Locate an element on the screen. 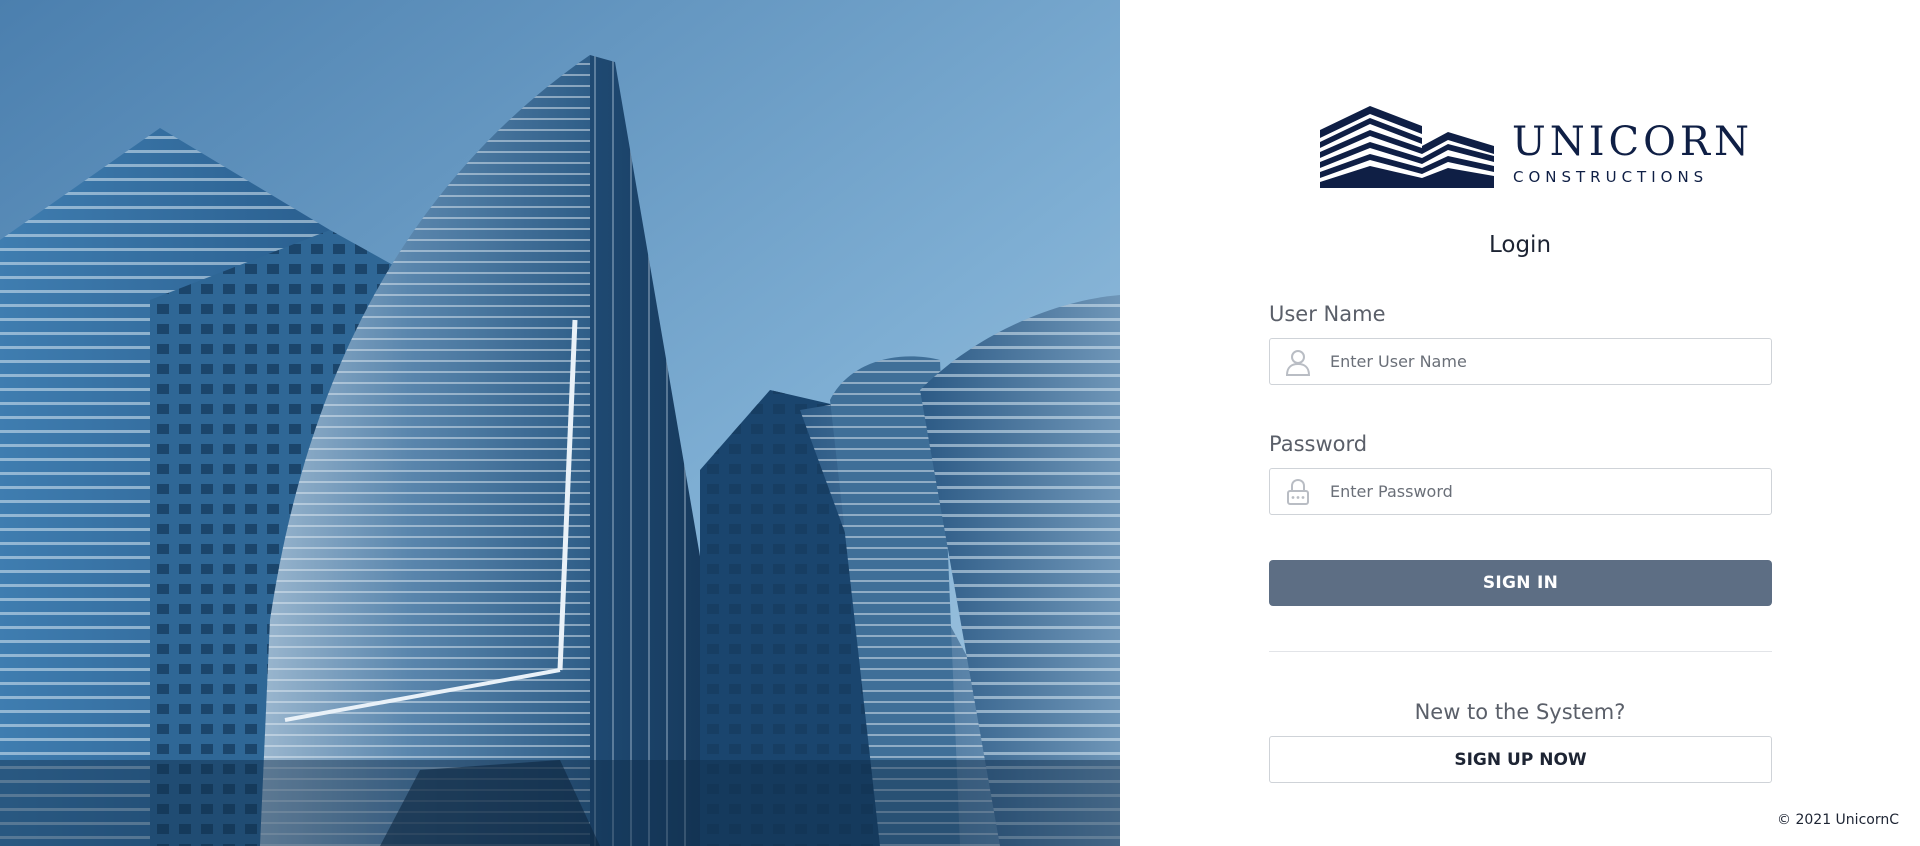  username-field is located at coordinates (1520, 361).